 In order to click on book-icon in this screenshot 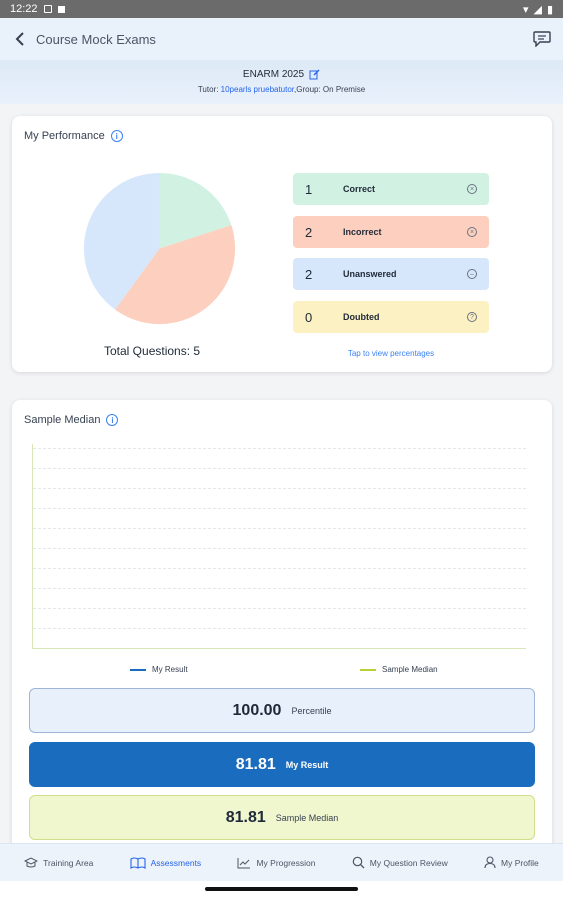, I will do `click(138, 862)`.